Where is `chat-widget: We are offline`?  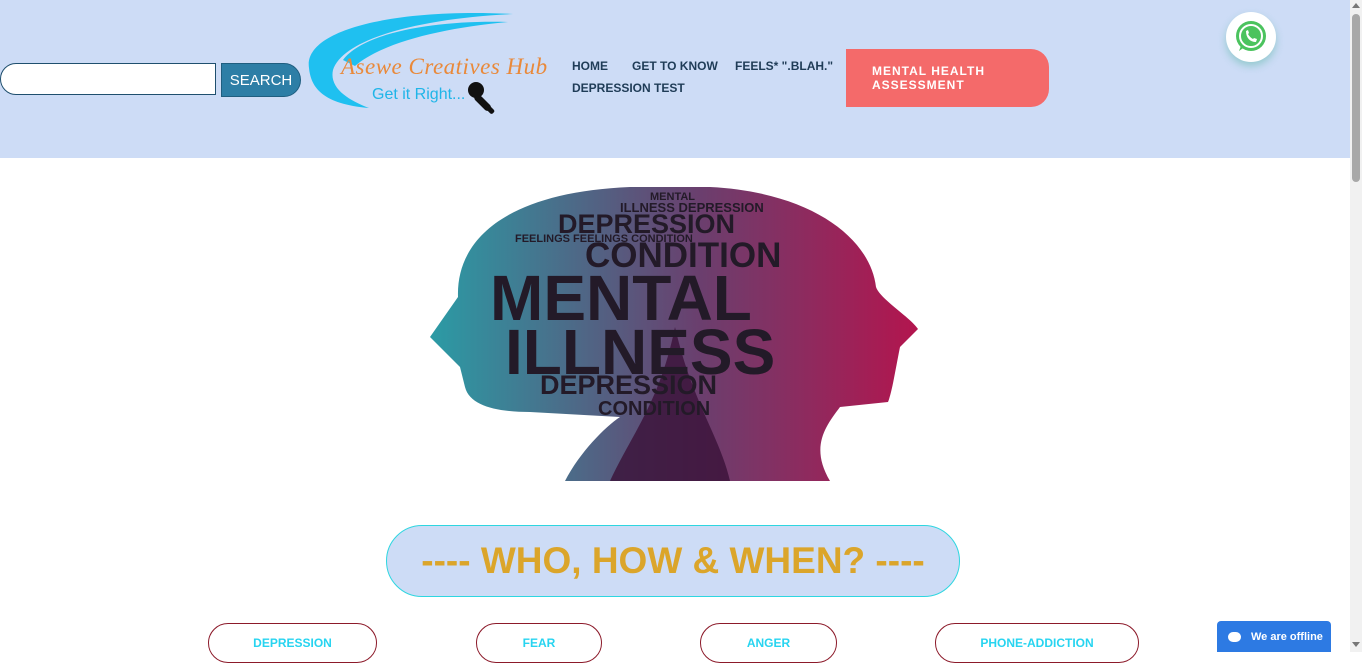
chat-widget: We are offline is located at coordinates (1274, 636).